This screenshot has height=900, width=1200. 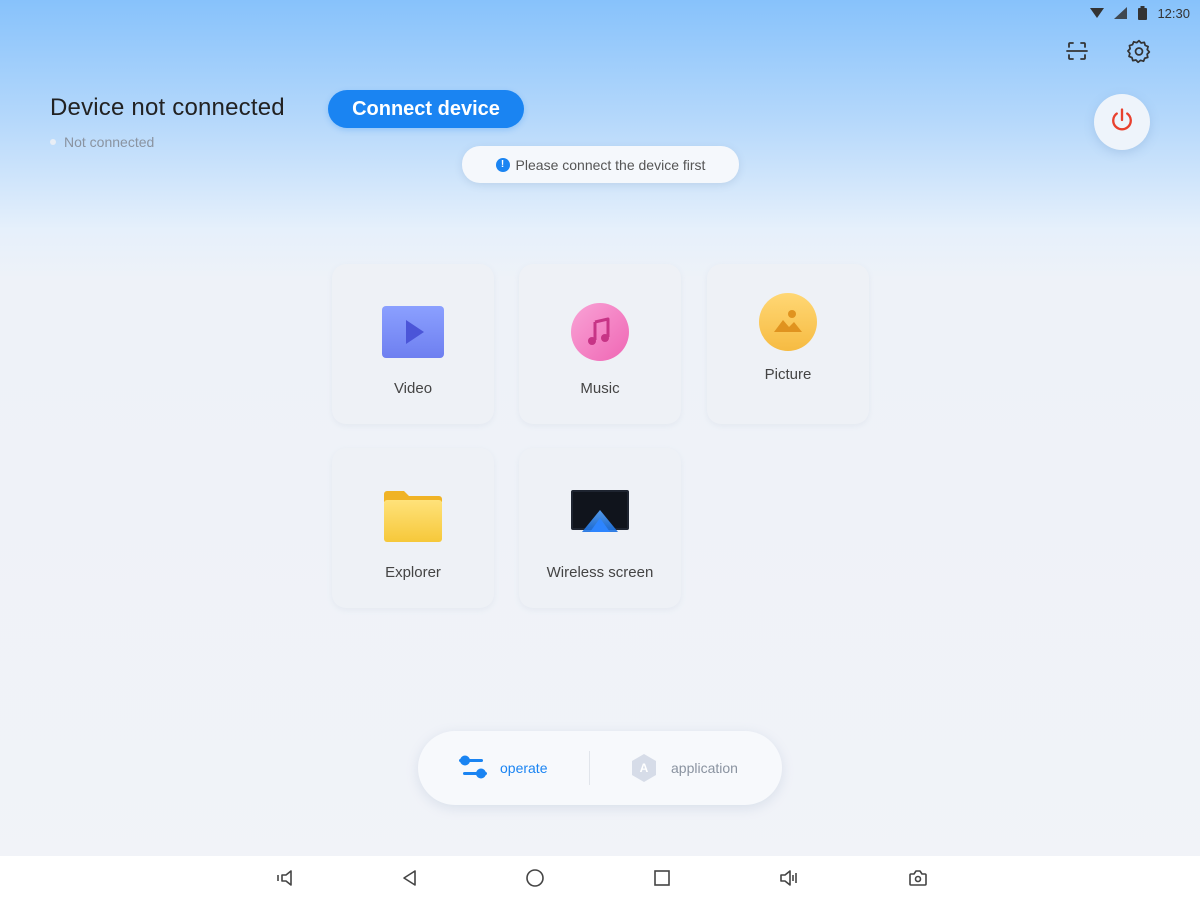 What do you see at coordinates (600, 332) in the screenshot?
I see `music-icon` at bounding box center [600, 332].